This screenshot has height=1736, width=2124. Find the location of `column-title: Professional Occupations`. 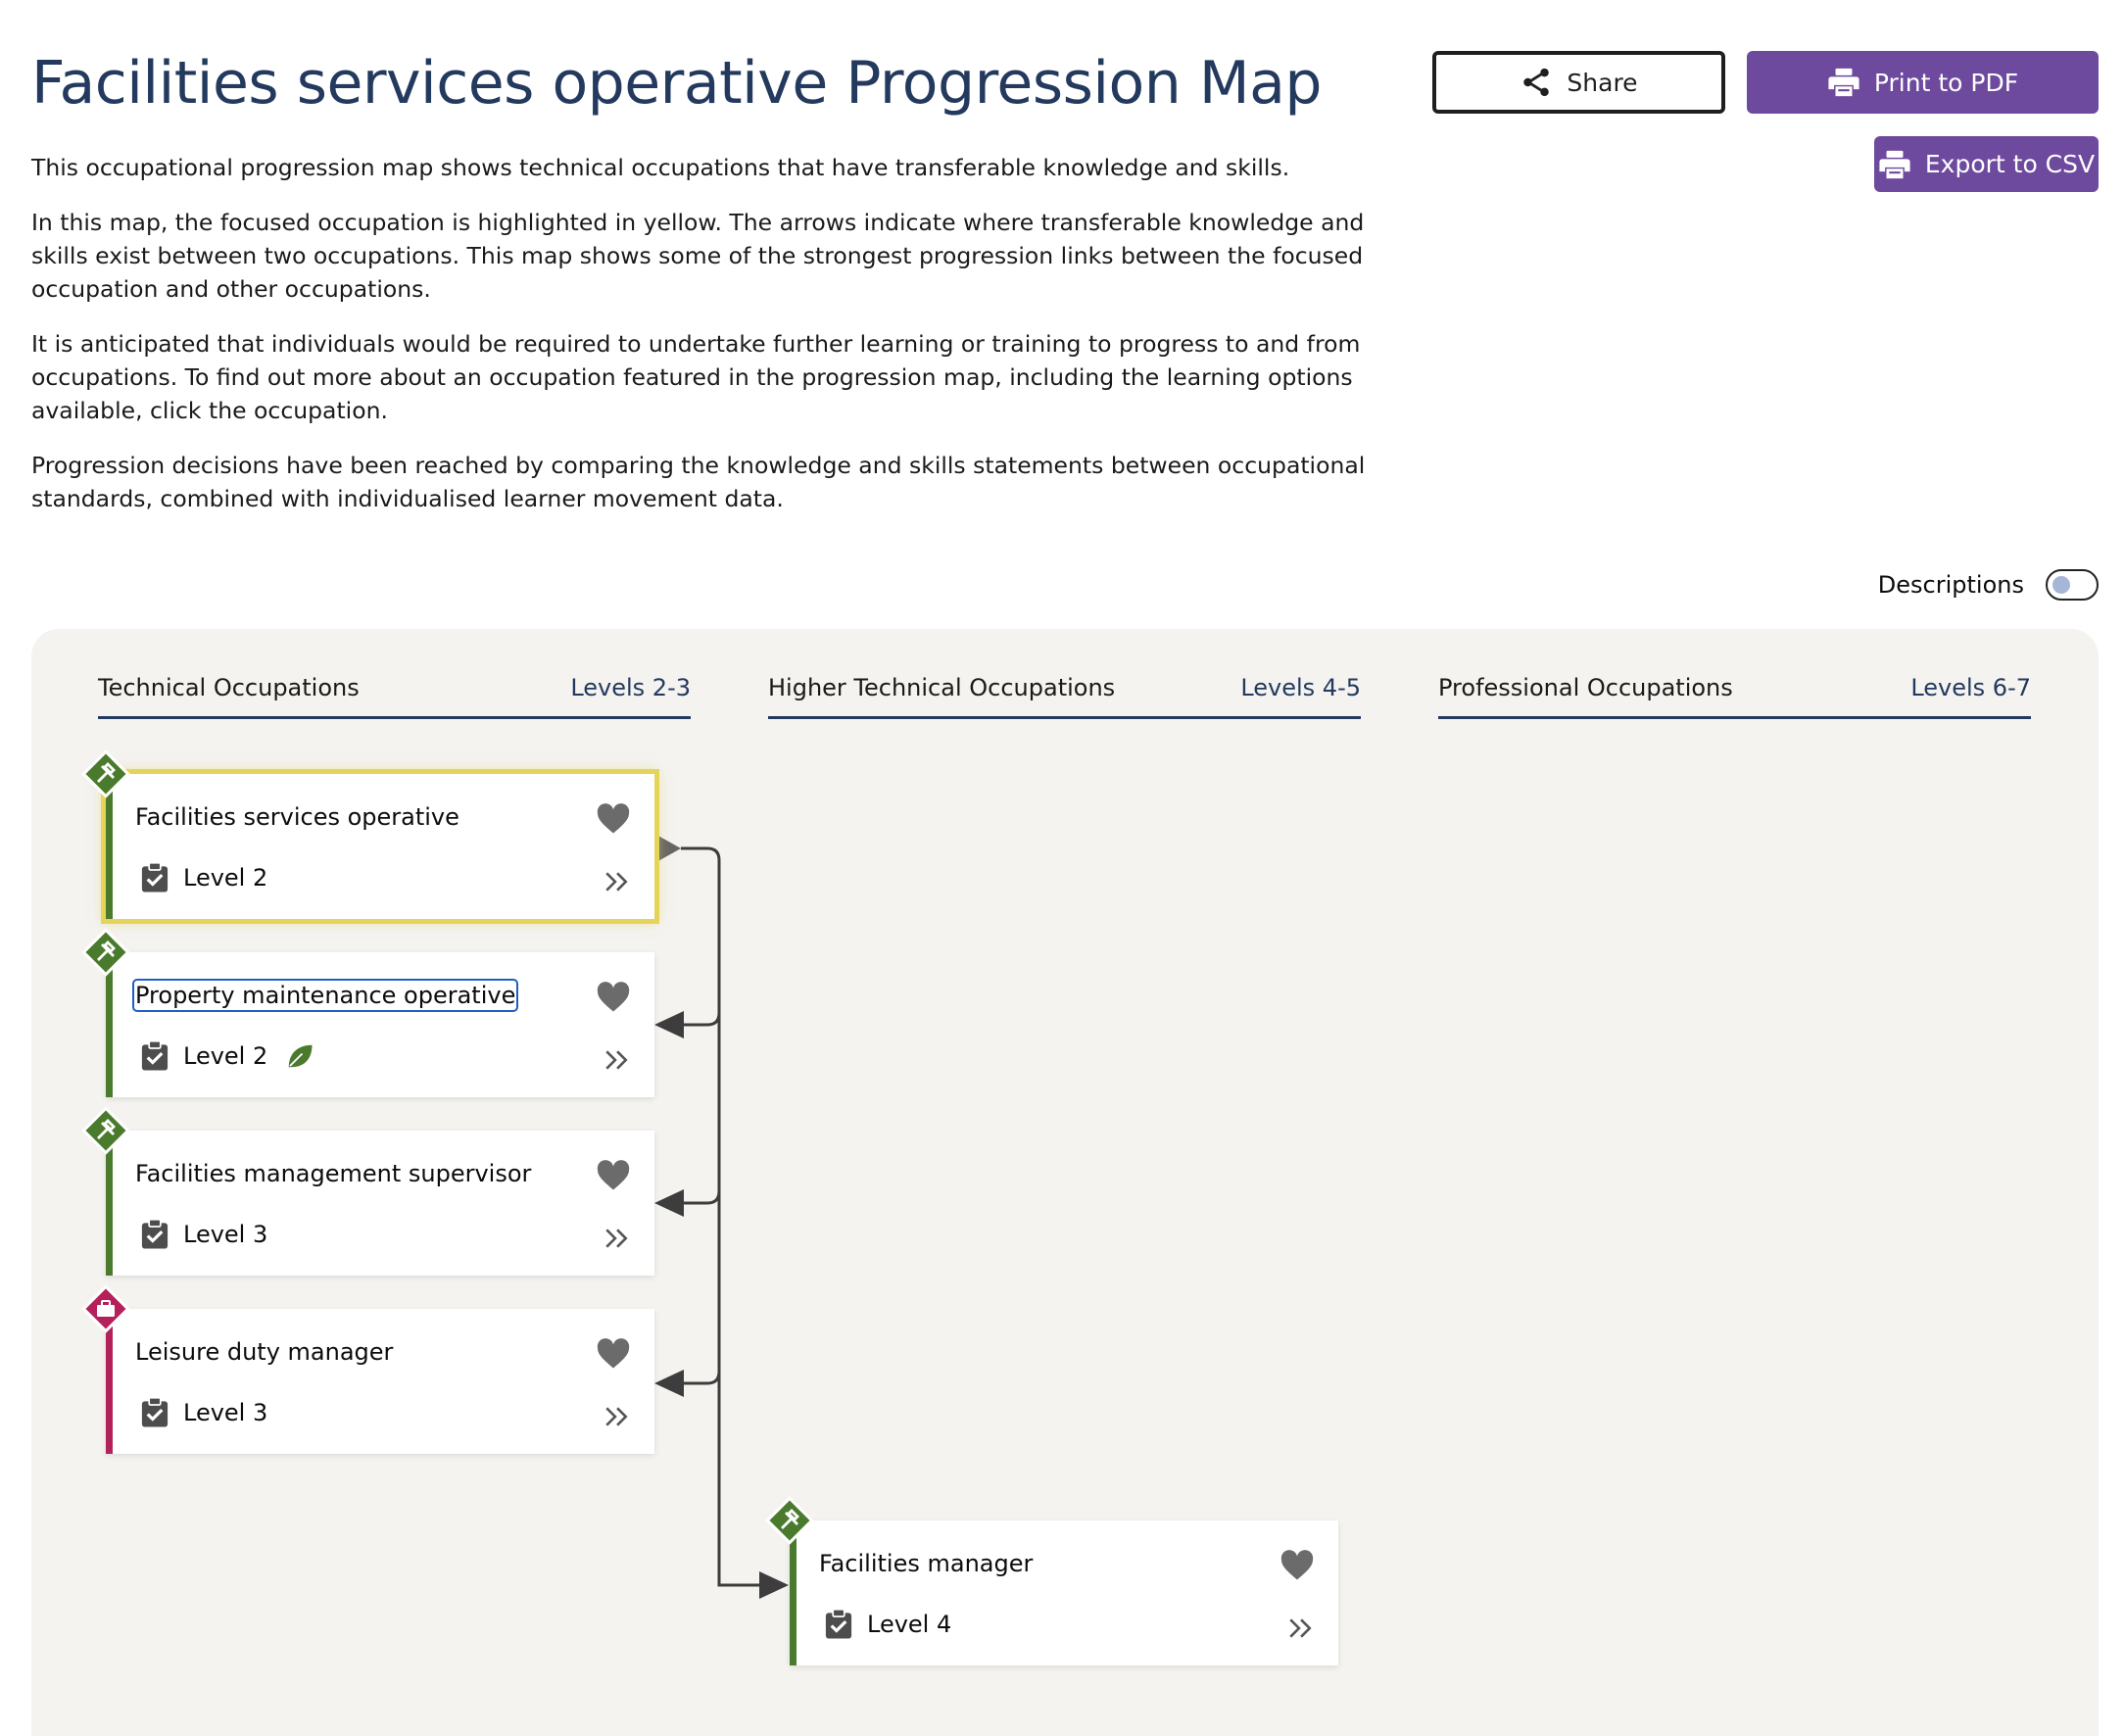

column-title: Professional Occupations is located at coordinates (1586, 687).